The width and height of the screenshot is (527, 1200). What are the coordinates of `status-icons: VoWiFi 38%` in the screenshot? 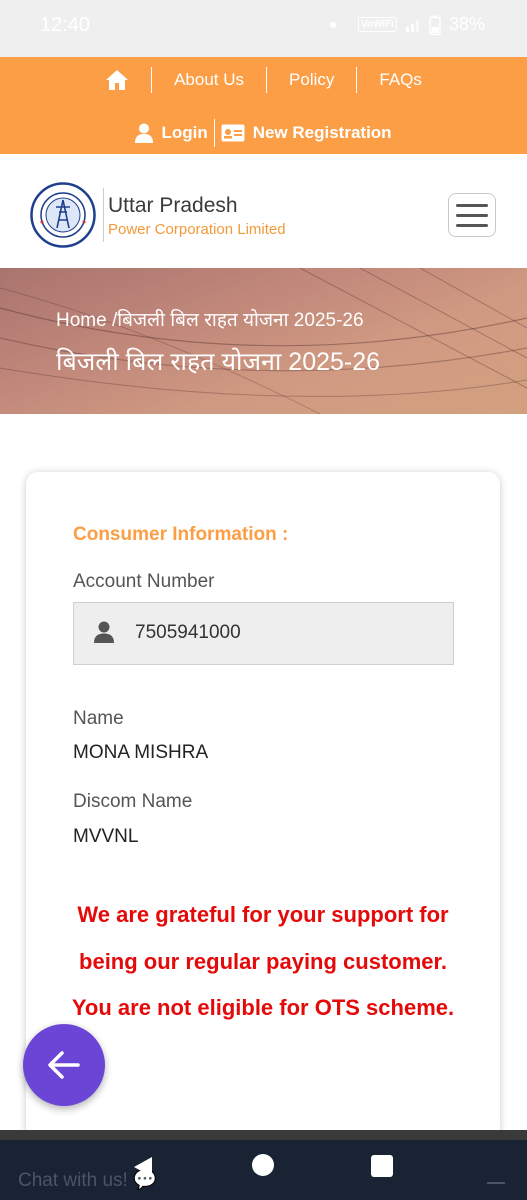 It's located at (407, 24).